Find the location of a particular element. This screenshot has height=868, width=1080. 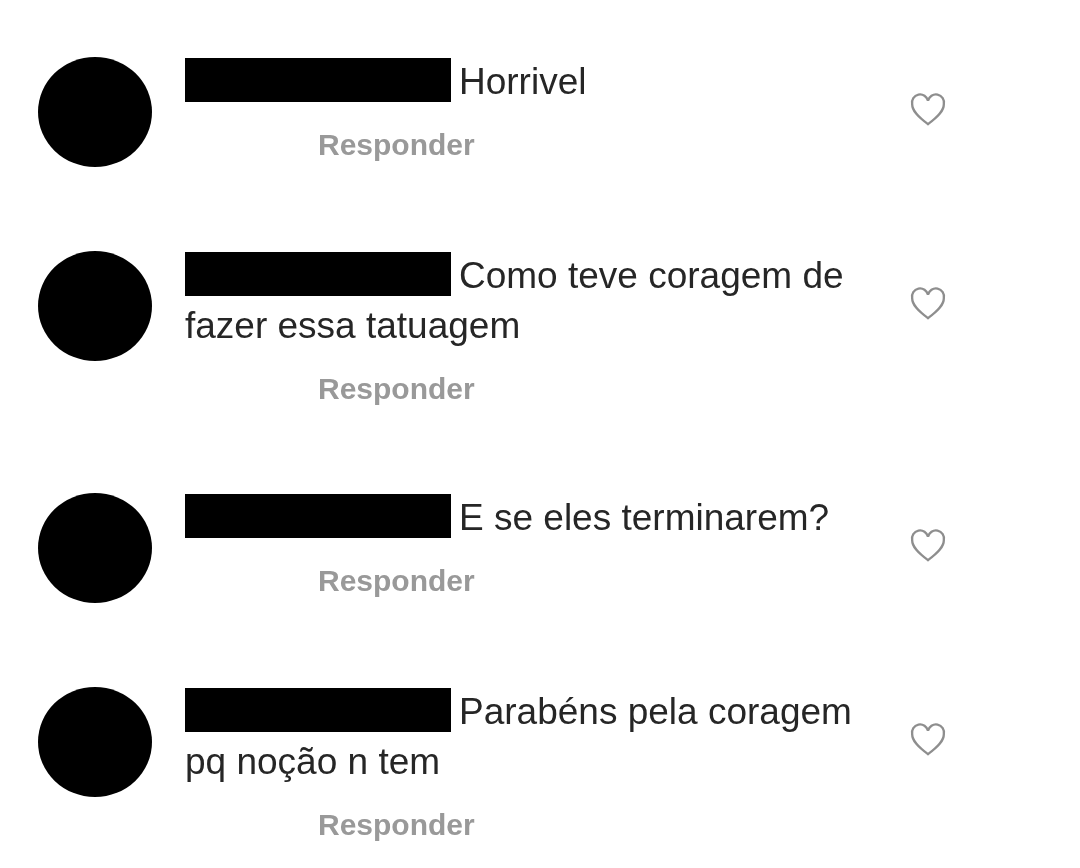

comment-text: Horrivel is located at coordinates (535, 82).